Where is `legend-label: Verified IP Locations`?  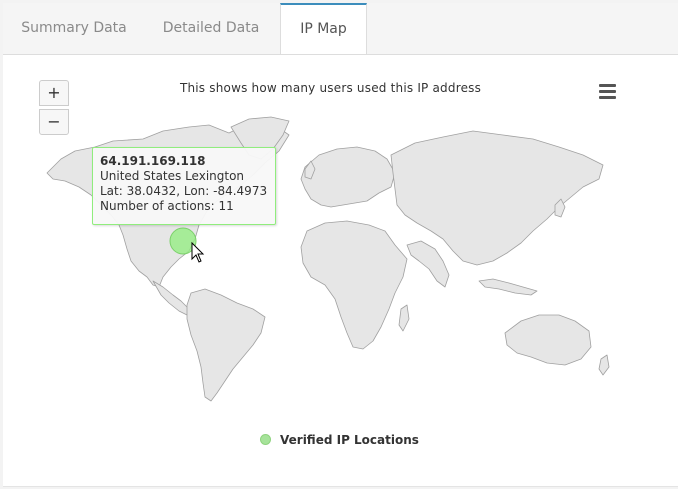 legend-label: Verified IP Locations is located at coordinates (349, 440).